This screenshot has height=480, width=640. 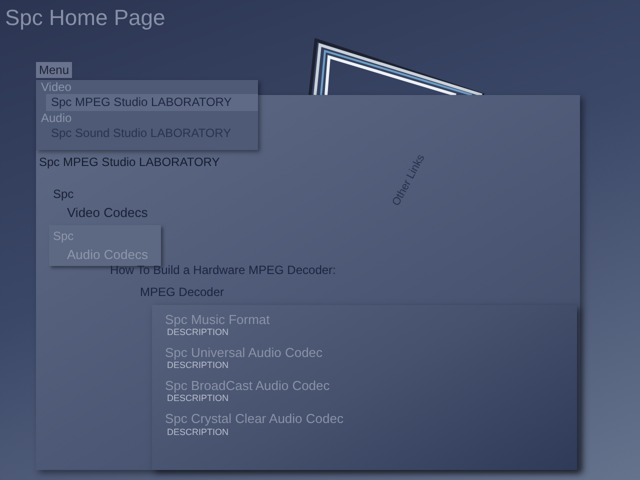 I want to click on section-heading: Spc MPEG Studio LABORATORY, so click(x=129, y=162).